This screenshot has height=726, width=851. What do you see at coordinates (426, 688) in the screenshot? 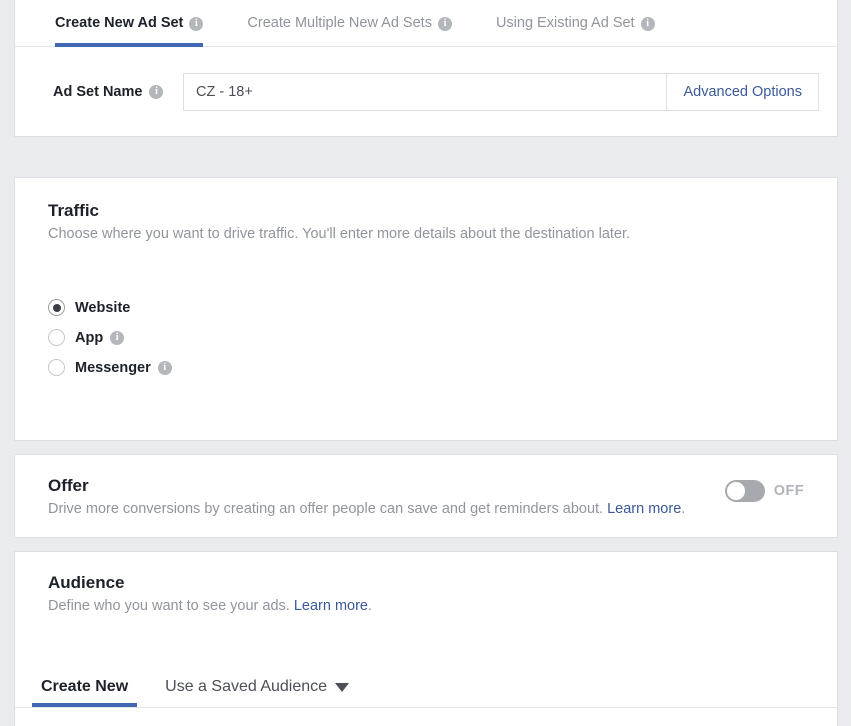
I see `audience-tabbar: Create New Use a Saved Audience` at bounding box center [426, 688].